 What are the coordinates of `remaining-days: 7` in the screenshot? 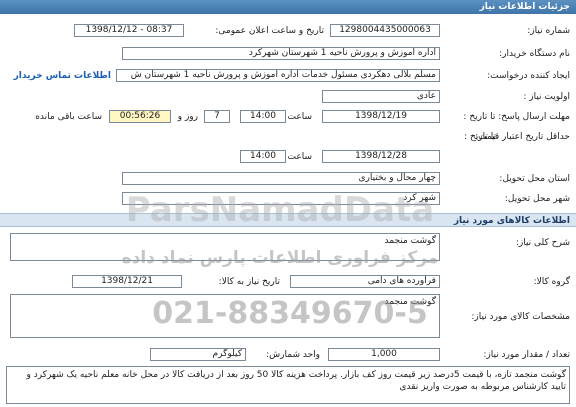 It's located at (217, 116).